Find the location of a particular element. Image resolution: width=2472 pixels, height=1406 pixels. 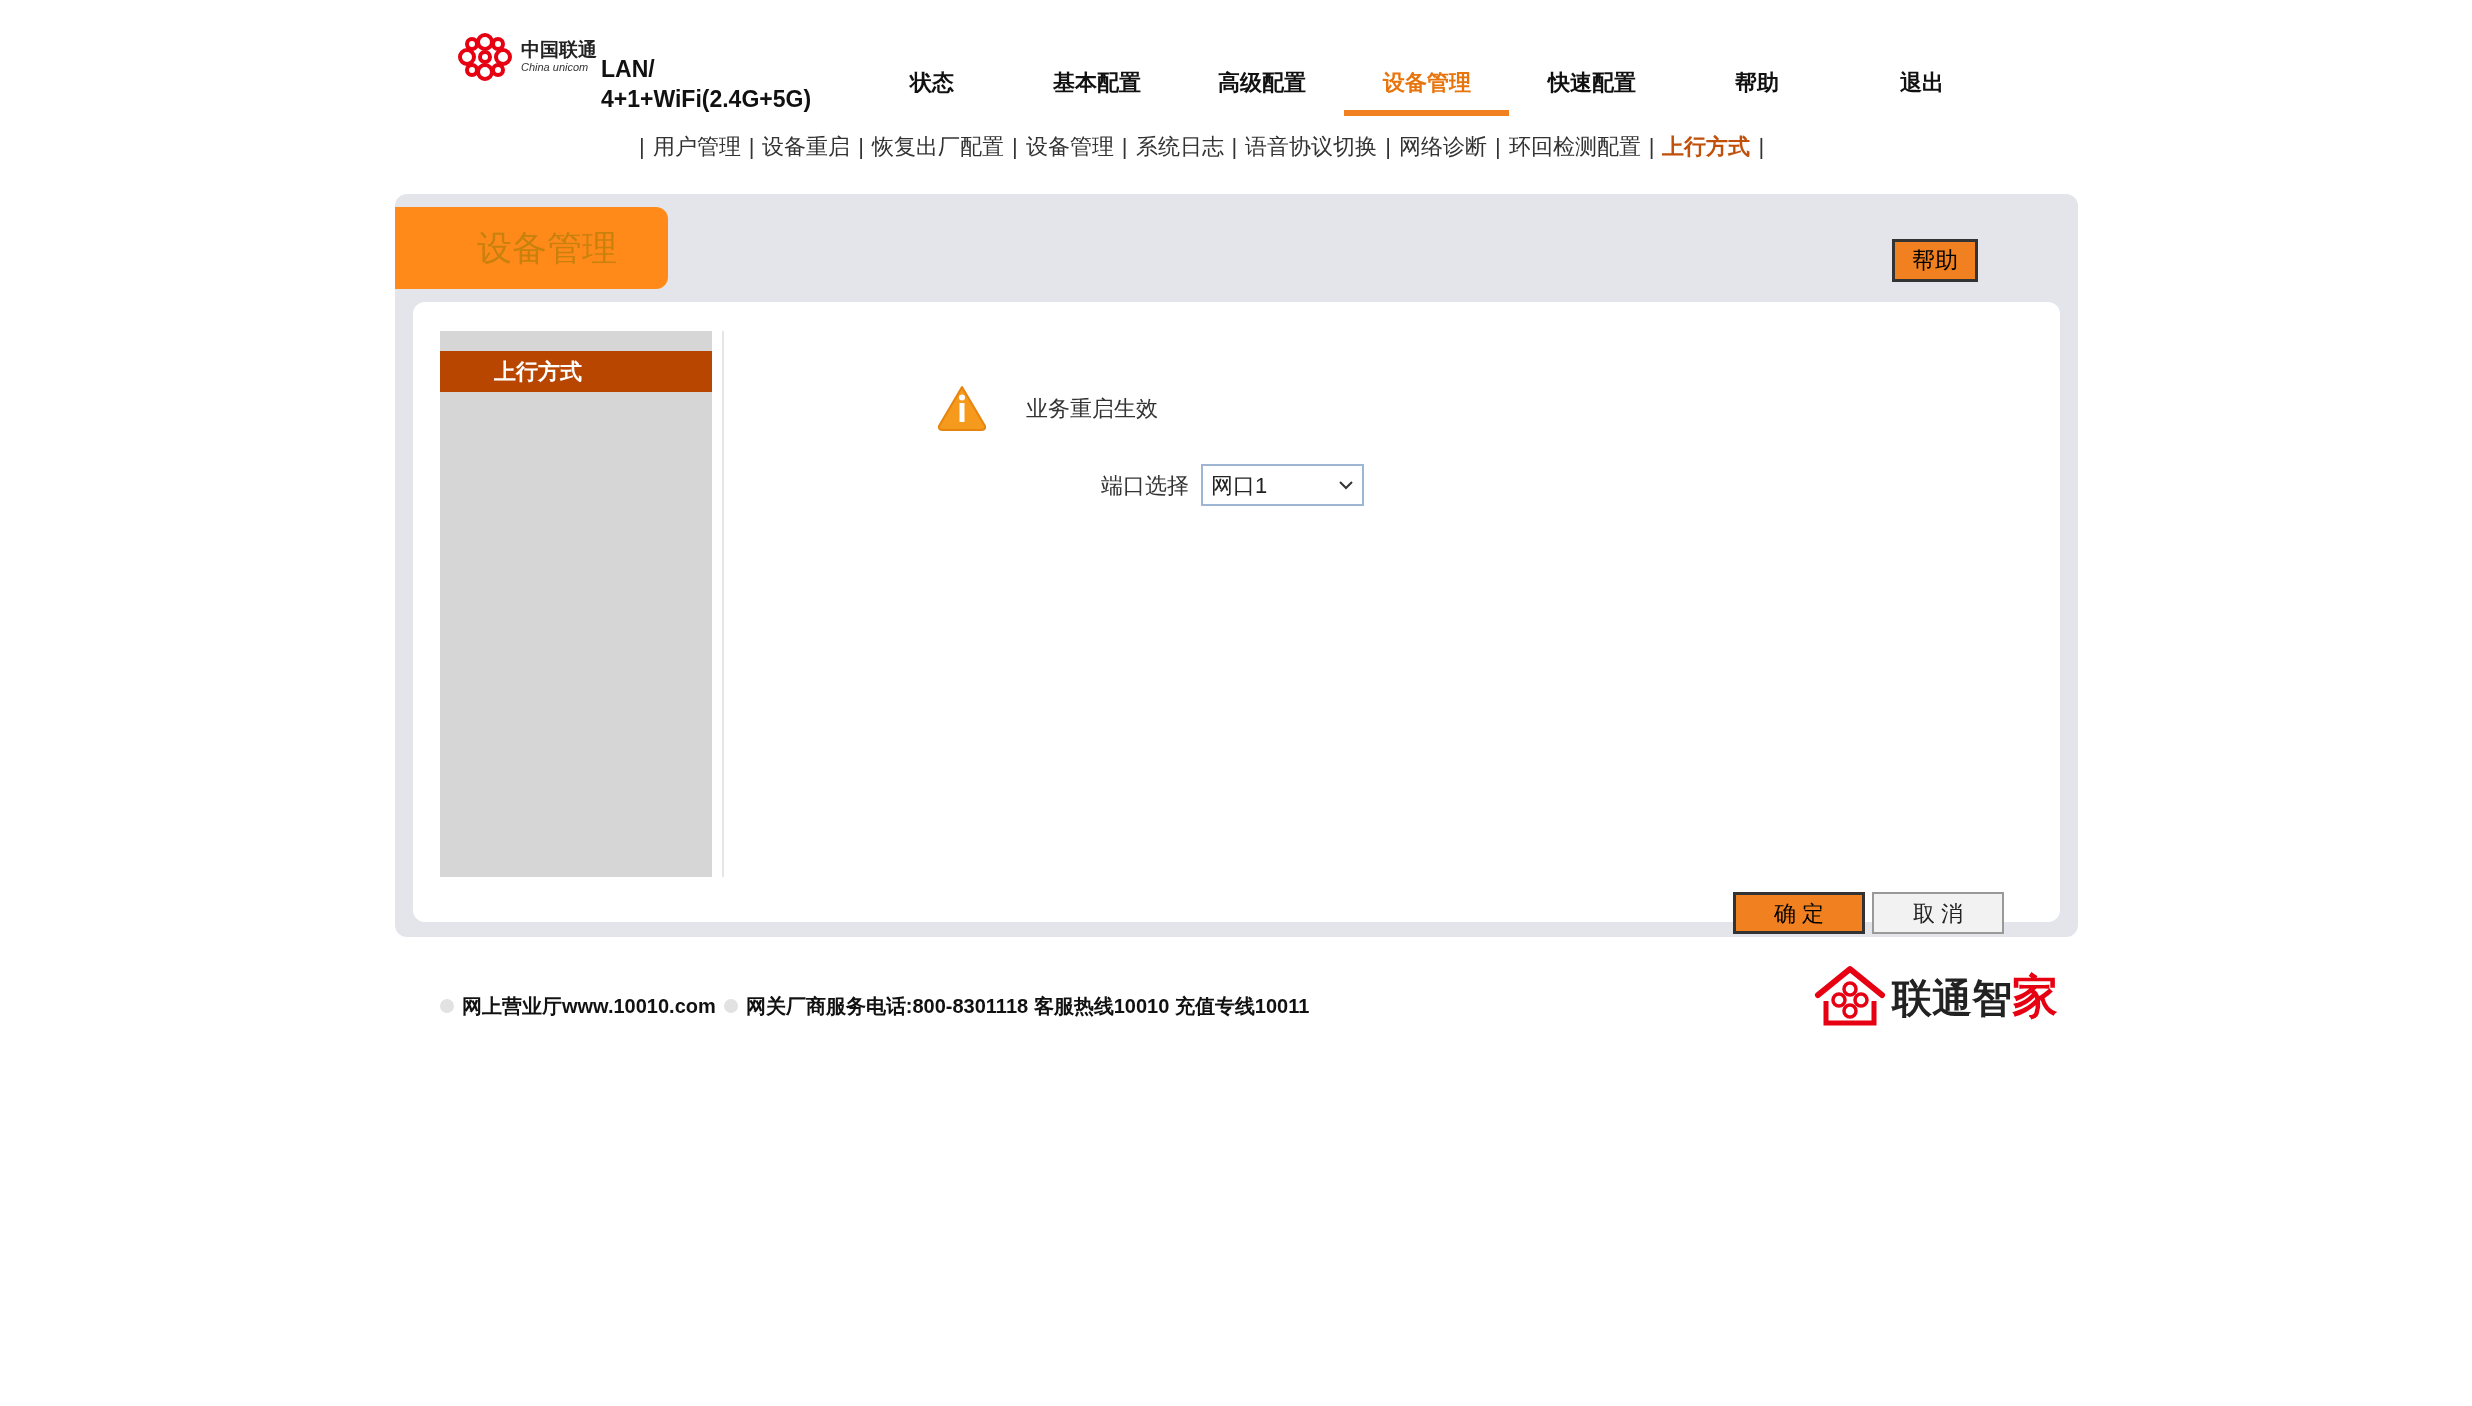

product-name-line: 4+1+WiFi(2.4G+5G) is located at coordinates (706, 99).